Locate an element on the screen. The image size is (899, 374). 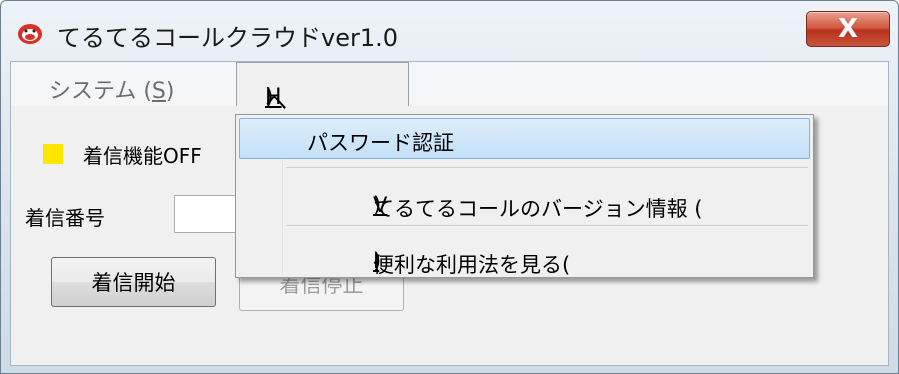
status-text: 着信機能OFF is located at coordinates (142, 156).